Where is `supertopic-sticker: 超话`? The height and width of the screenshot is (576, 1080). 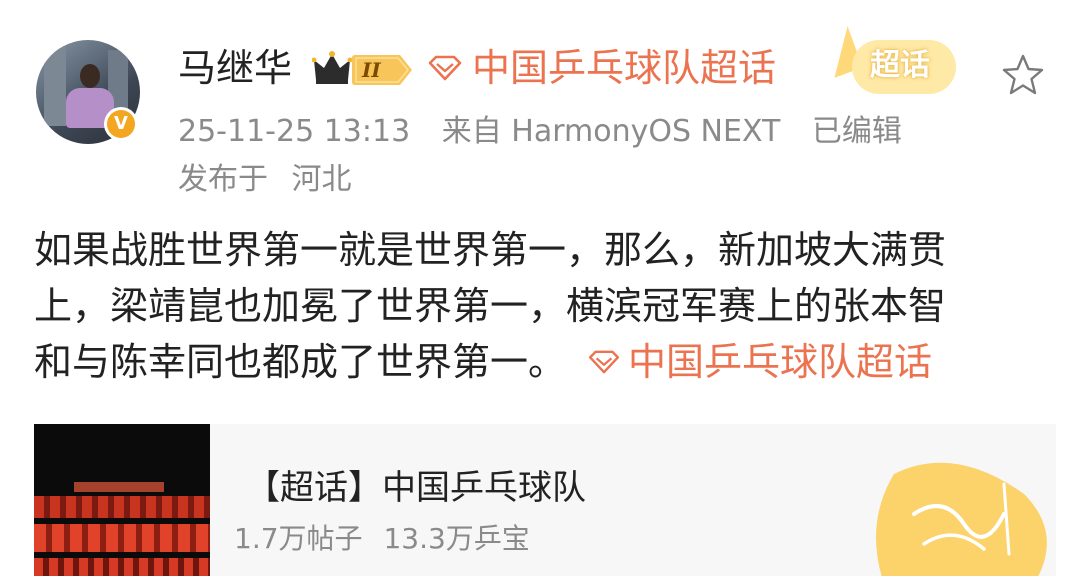 supertopic-sticker: 超话 is located at coordinates (889, 62).